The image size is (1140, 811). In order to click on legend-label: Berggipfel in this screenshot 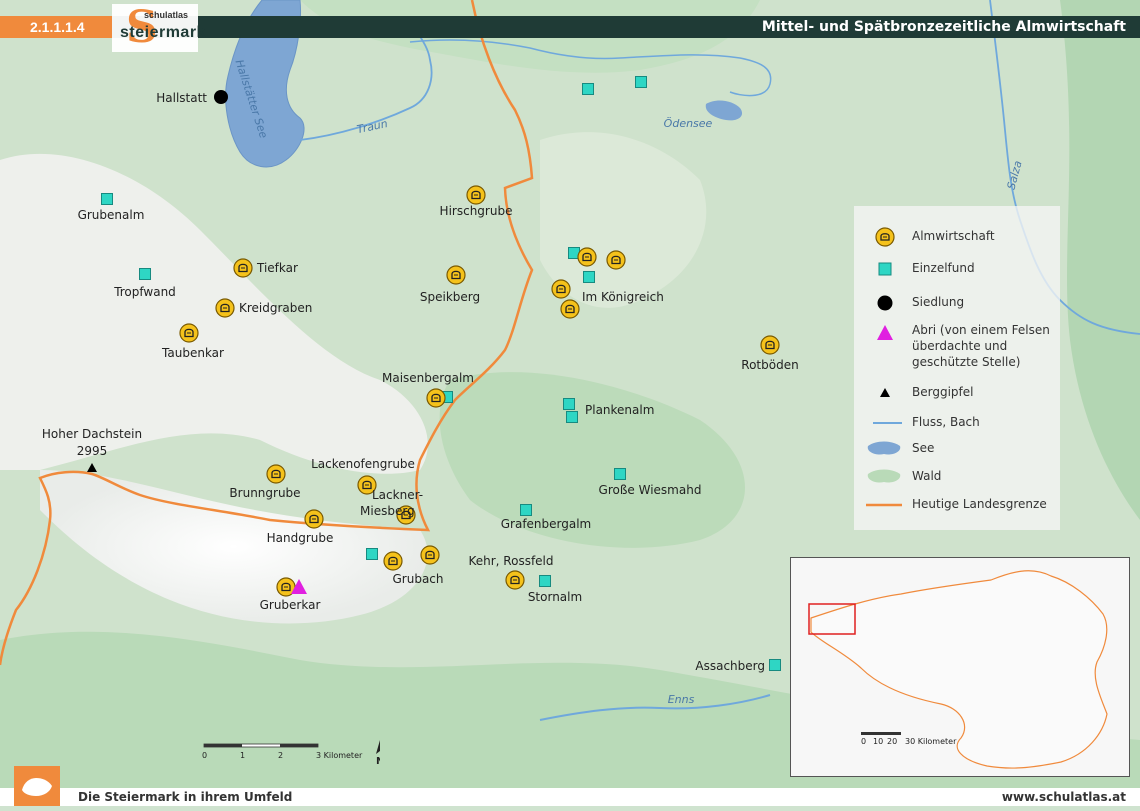, I will do `click(943, 392)`.